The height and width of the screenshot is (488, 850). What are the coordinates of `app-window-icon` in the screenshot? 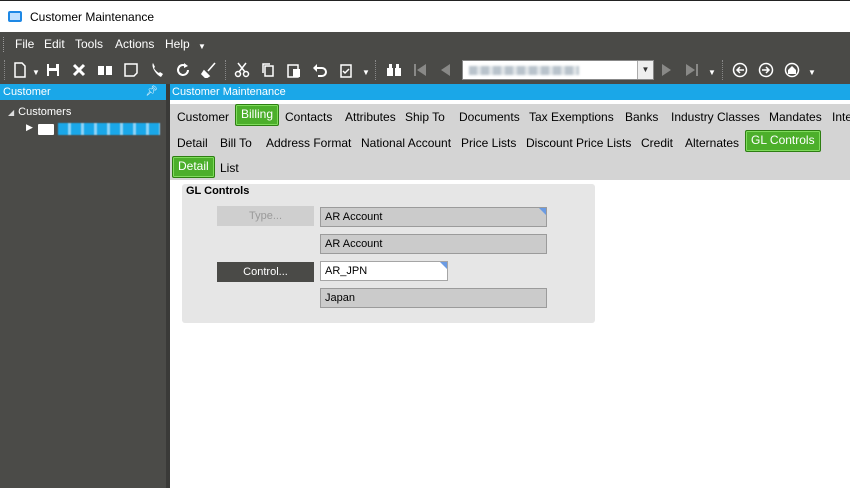 It's located at (15, 16).